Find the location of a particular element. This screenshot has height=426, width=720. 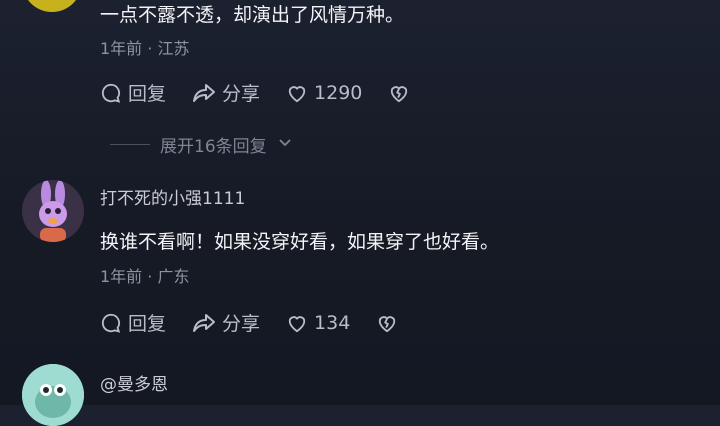

like-button: 1290 is located at coordinates (324, 93).